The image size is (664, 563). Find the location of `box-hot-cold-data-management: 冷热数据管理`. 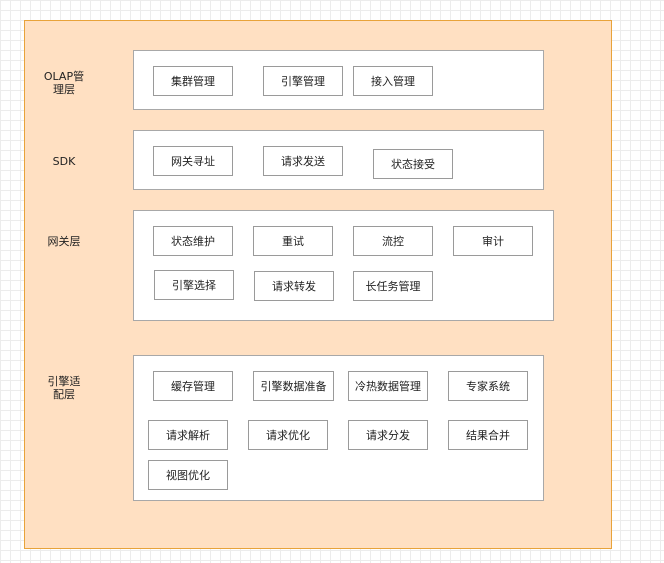

box-hot-cold-data-management: 冷热数据管理 is located at coordinates (388, 386).